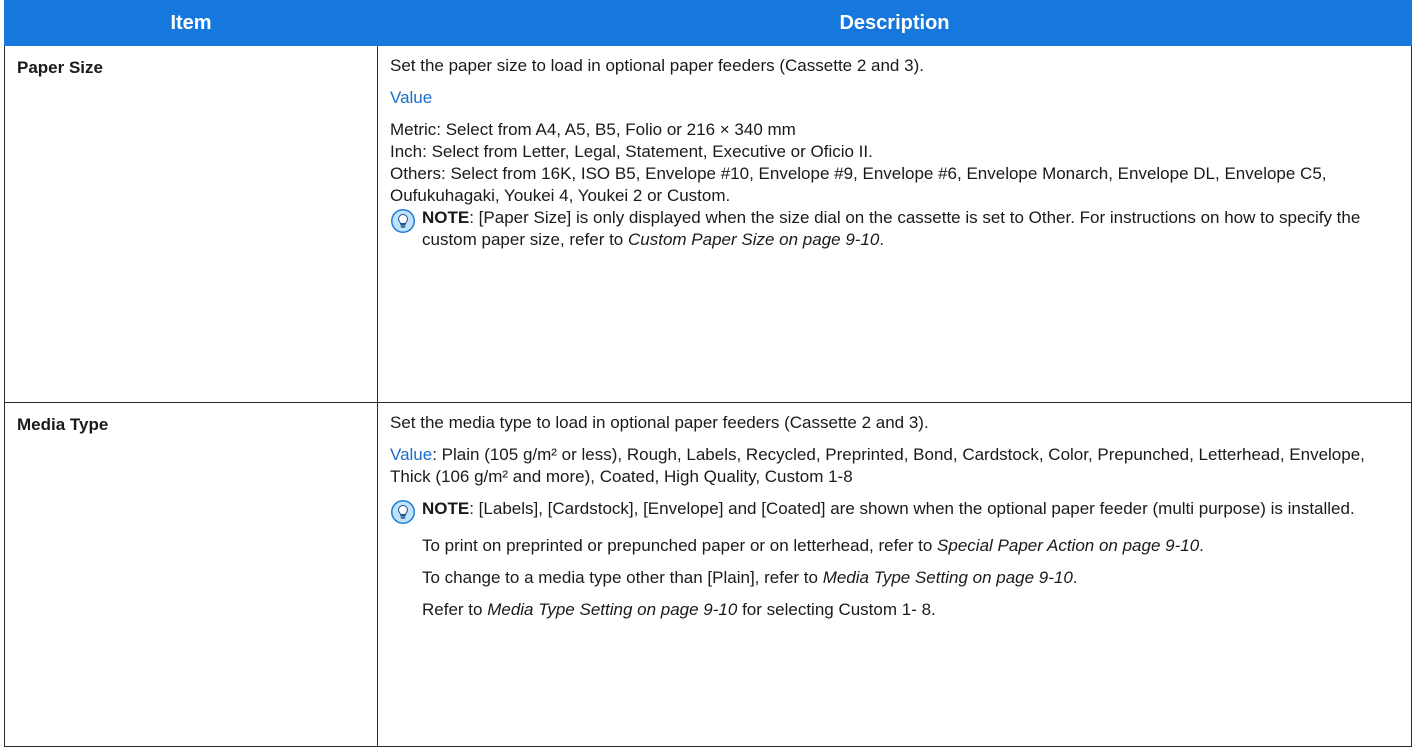  I want to click on paper-size-value-heading: Value, so click(411, 97).